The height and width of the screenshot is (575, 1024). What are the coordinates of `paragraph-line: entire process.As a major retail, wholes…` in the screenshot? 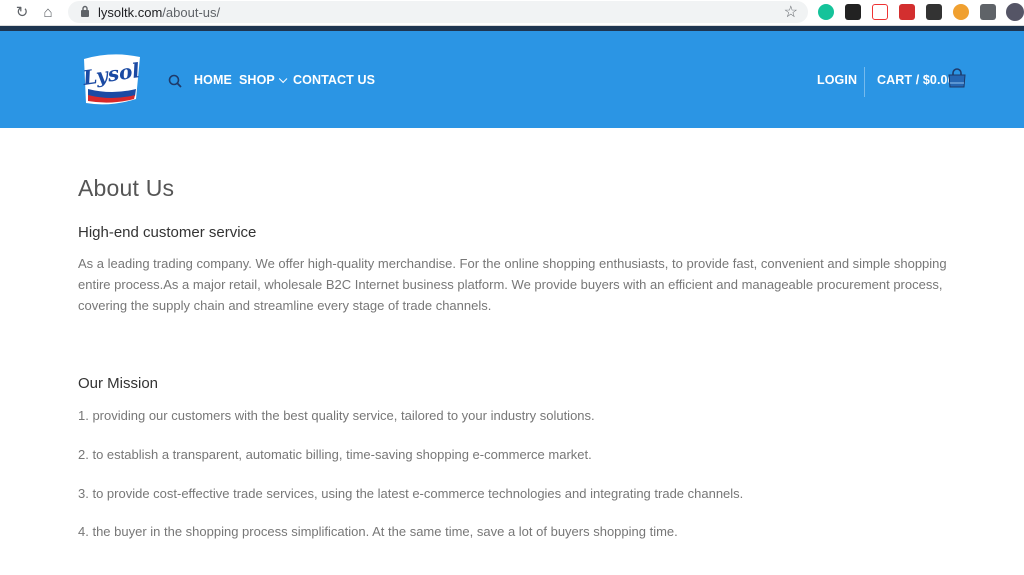 It's located at (510, 284).